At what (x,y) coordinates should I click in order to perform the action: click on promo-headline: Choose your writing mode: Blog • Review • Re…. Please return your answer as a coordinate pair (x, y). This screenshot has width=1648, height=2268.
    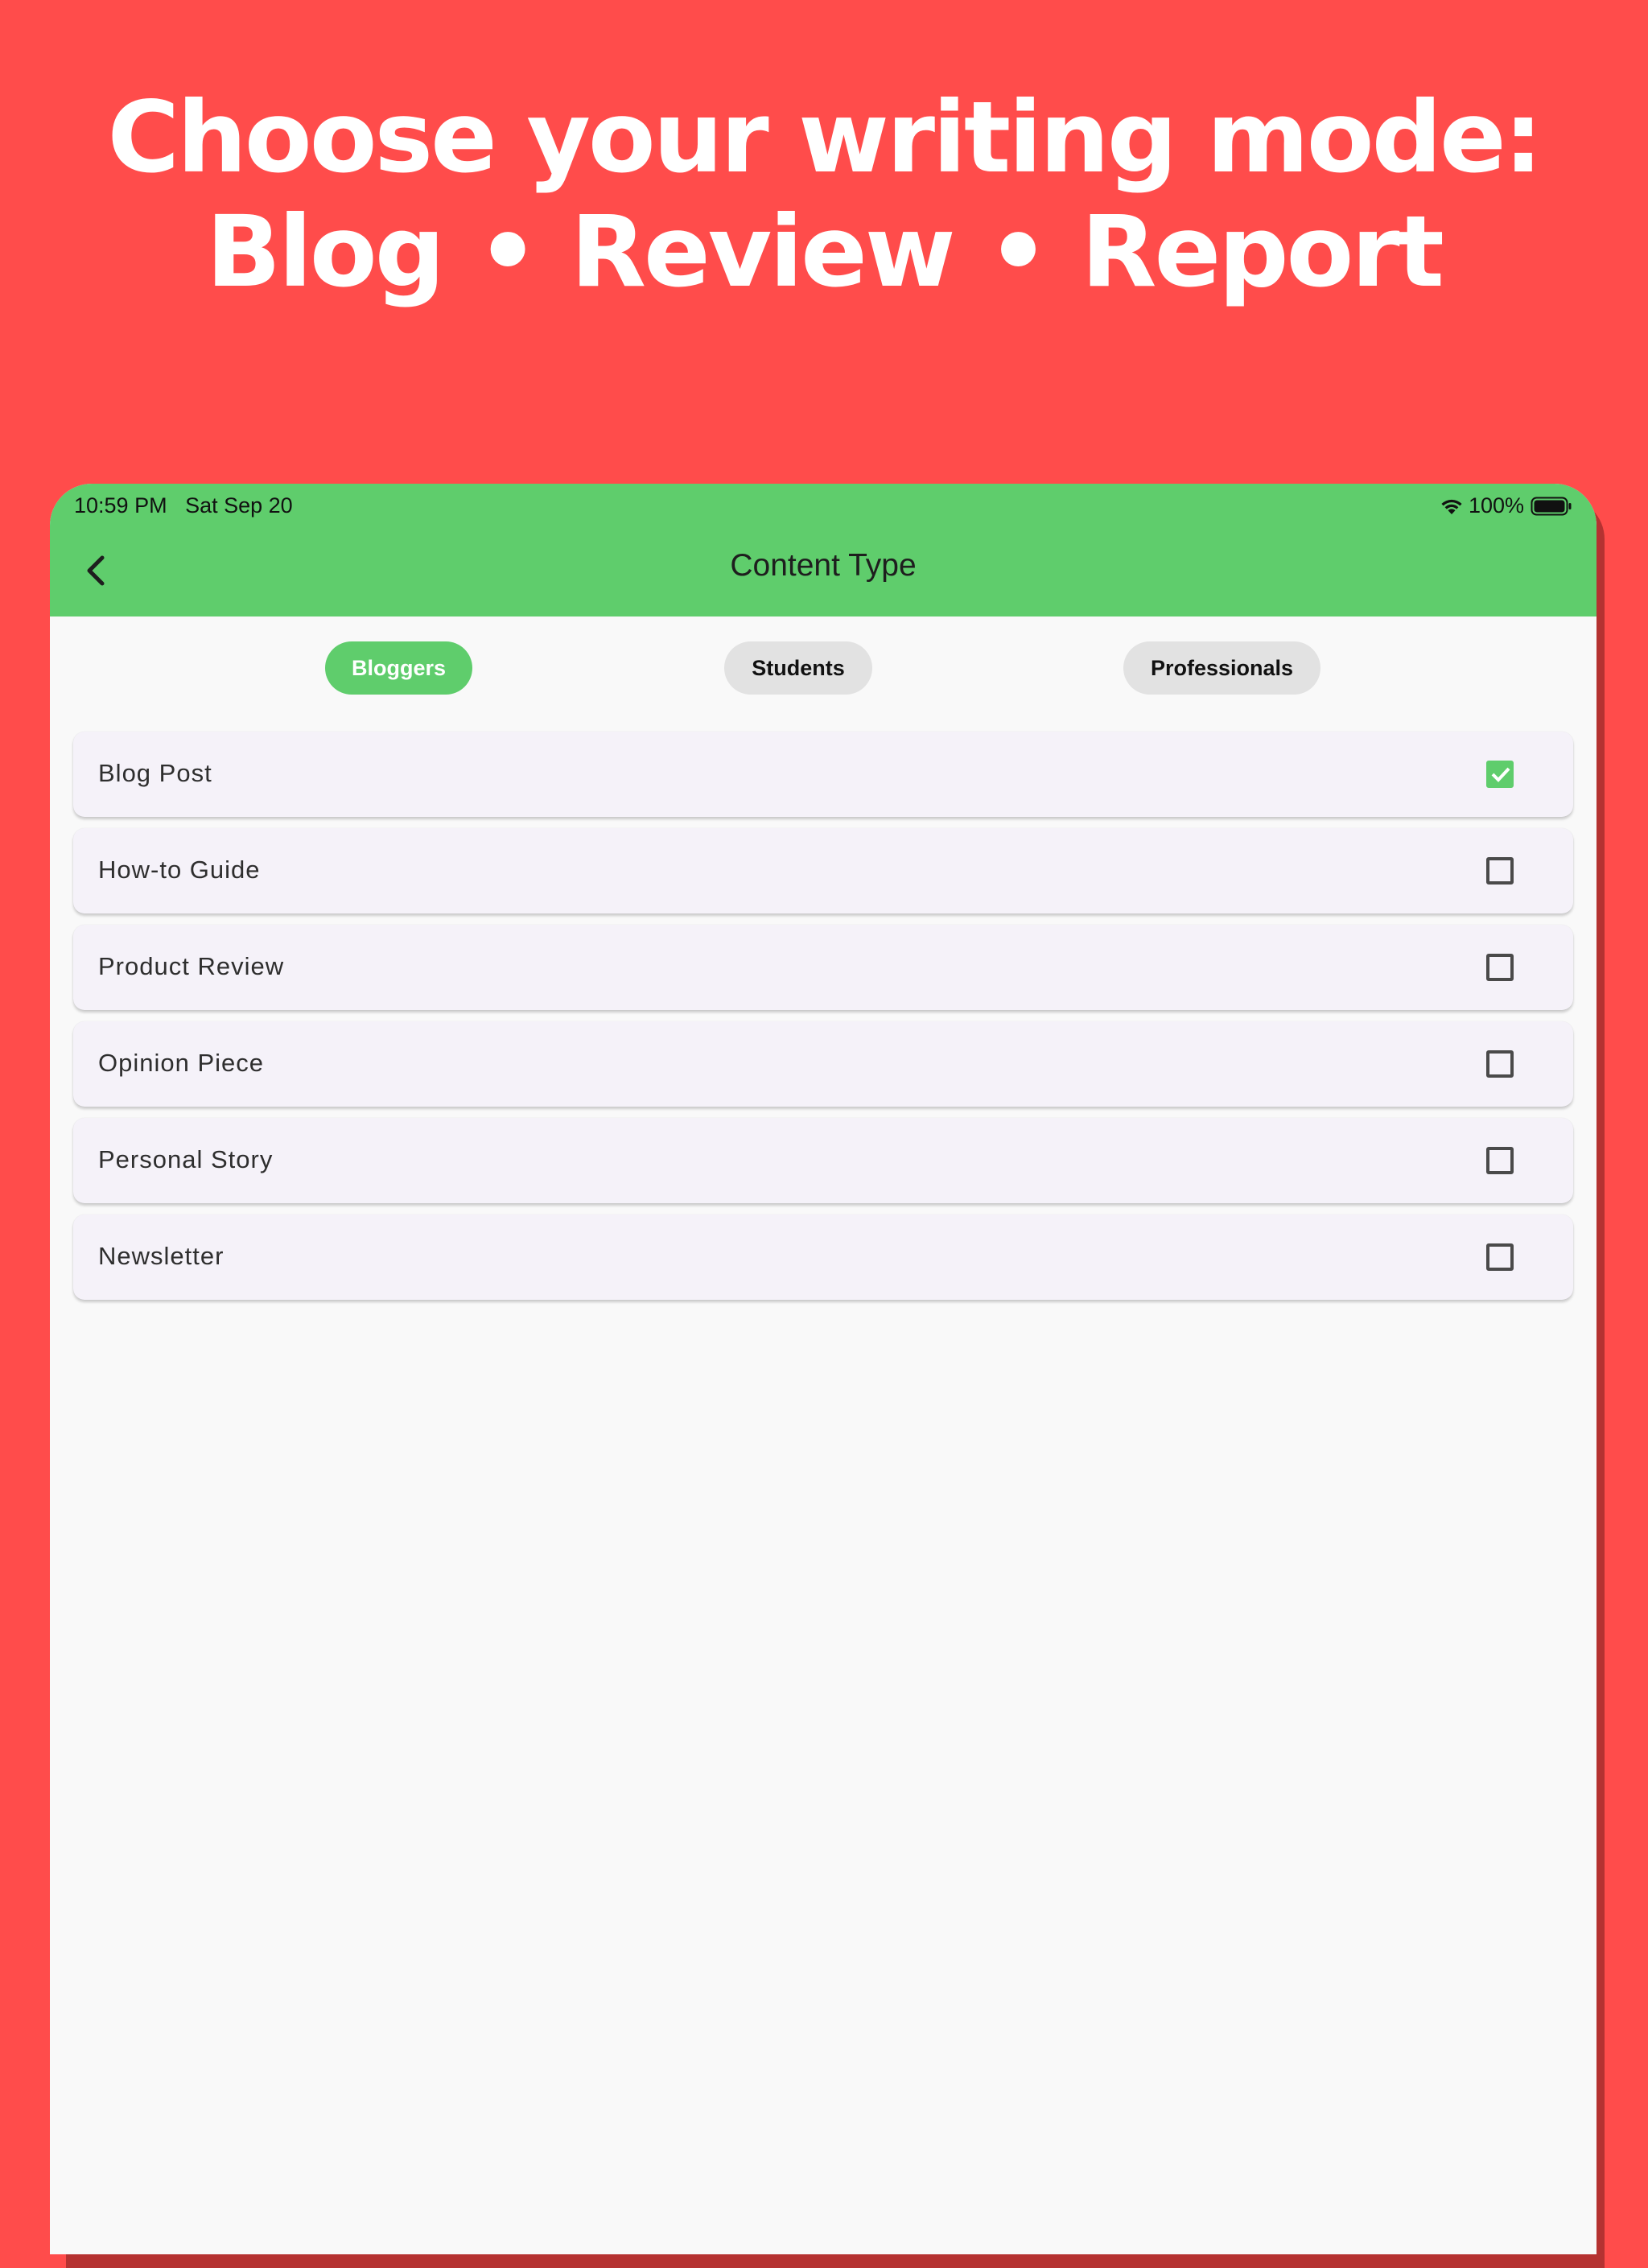
    Looking at the image, I should click on (824, 194).